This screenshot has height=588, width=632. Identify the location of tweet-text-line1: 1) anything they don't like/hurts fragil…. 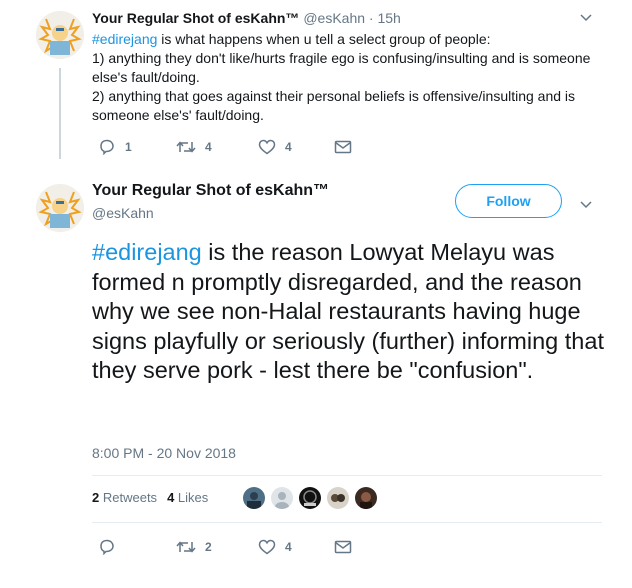
(341, 67).